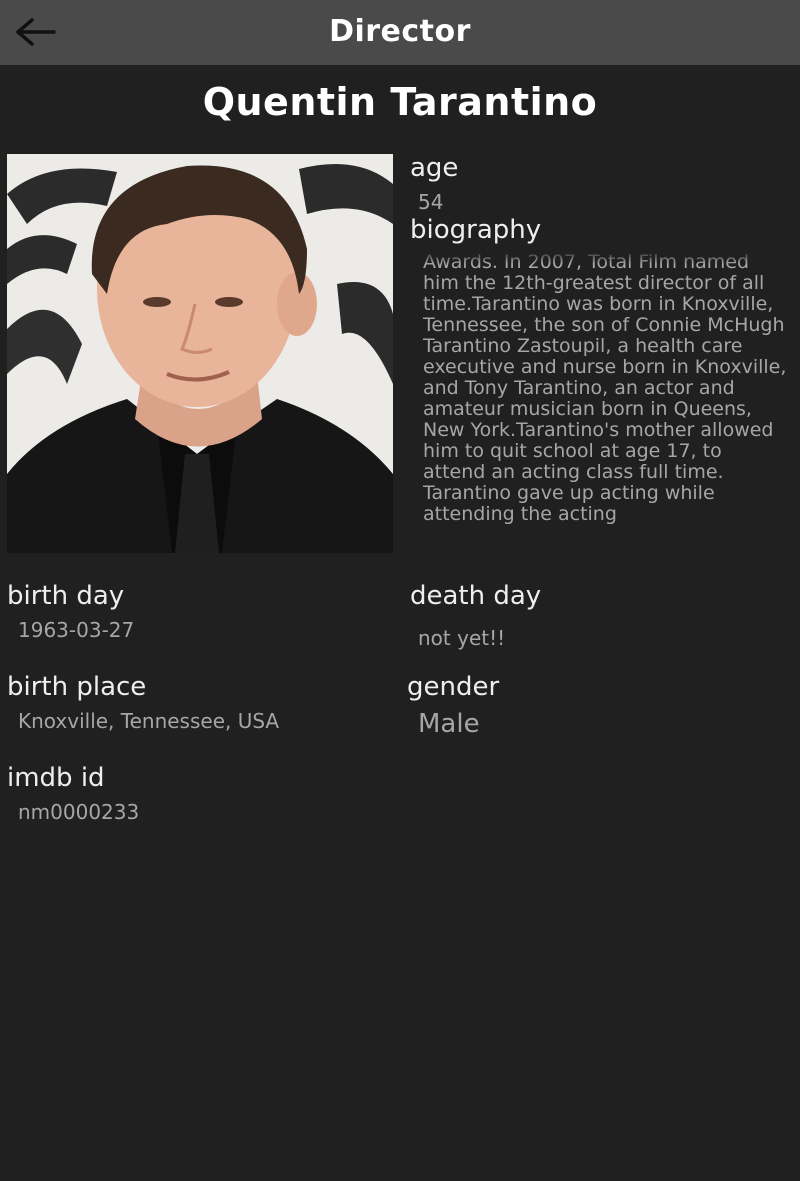 This screenshot has width=800, height=1181. I want to click on imdb-id-label: imdb id, so click(56, 778).